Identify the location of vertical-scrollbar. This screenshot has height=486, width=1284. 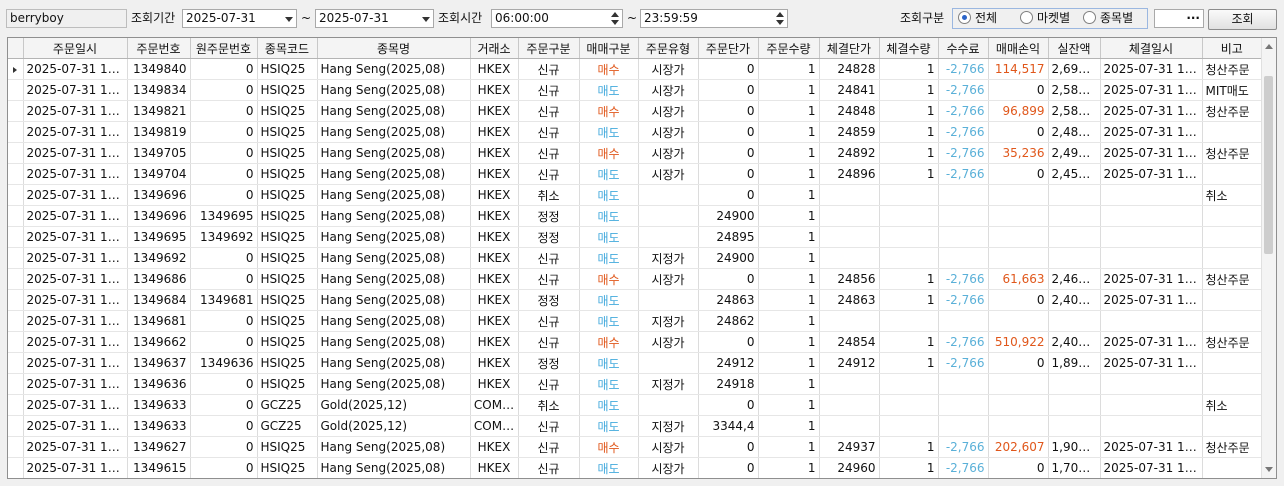
(1268, 258).